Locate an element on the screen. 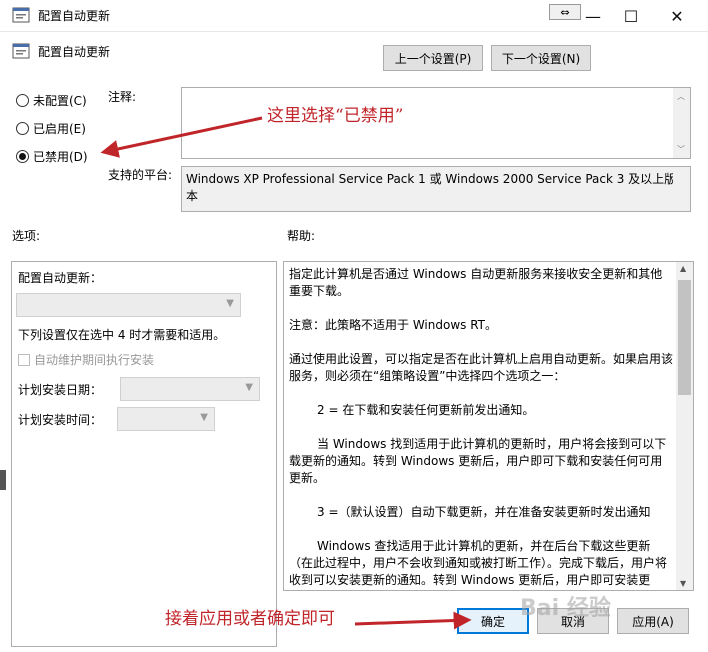 This screenshot has height=652, width=708. maximize-button: ☐ is located at coordinates (631, 16).